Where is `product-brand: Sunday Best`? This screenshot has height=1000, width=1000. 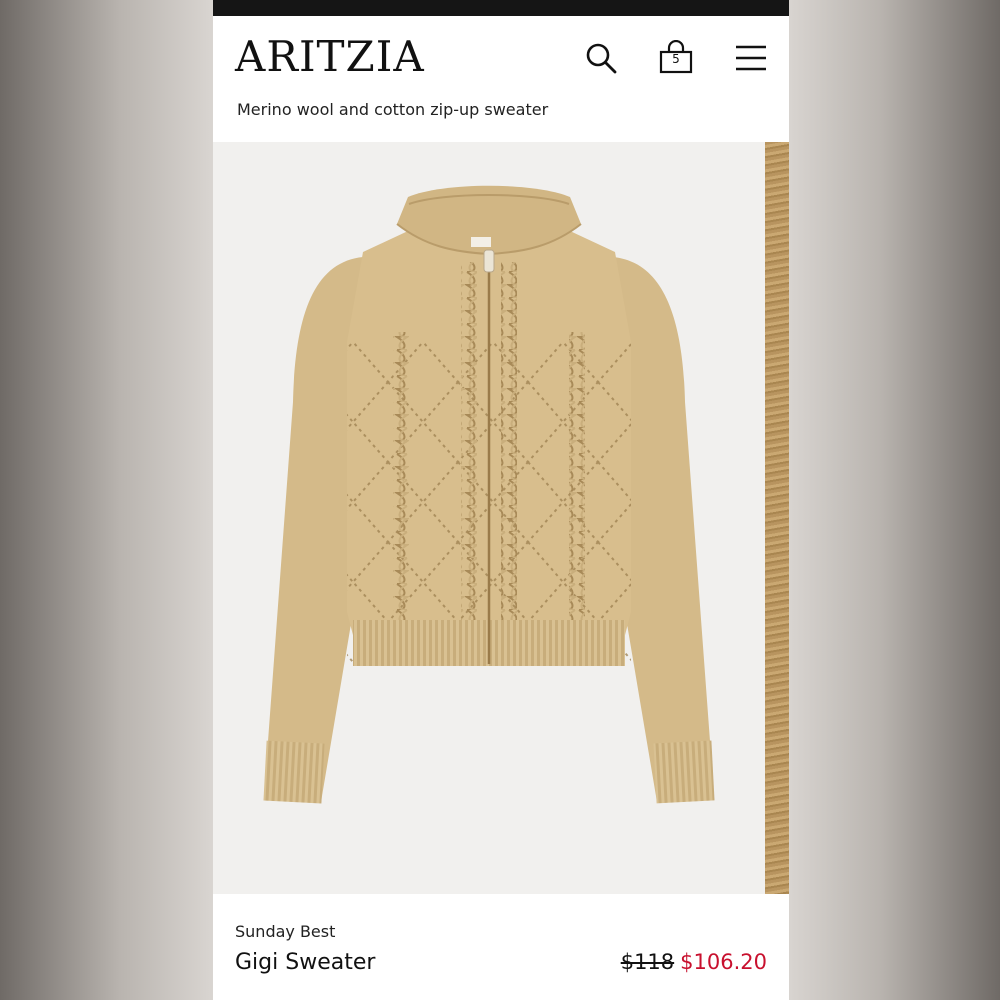
product-brand: Sunday Best is located at coordinates (285, 931).